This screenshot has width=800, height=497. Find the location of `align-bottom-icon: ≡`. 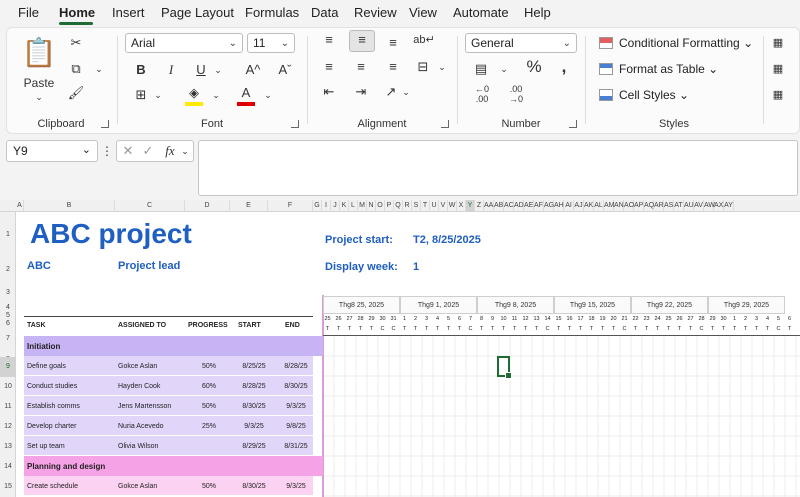

align-bottom-icon: ≡ is located at coordinates (393, 43).